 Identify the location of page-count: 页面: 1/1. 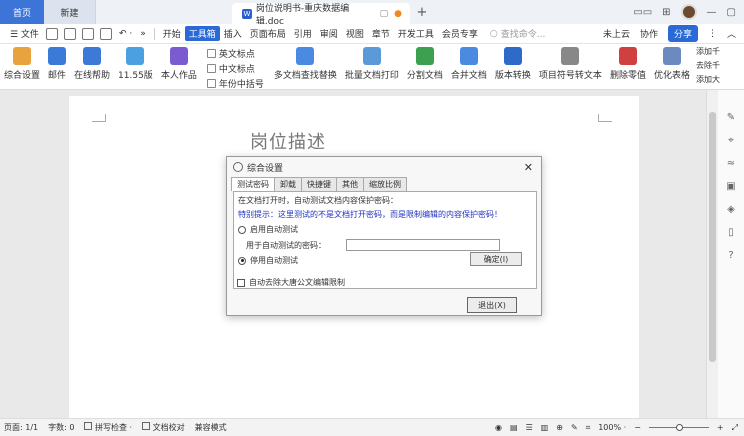
(21, 427).